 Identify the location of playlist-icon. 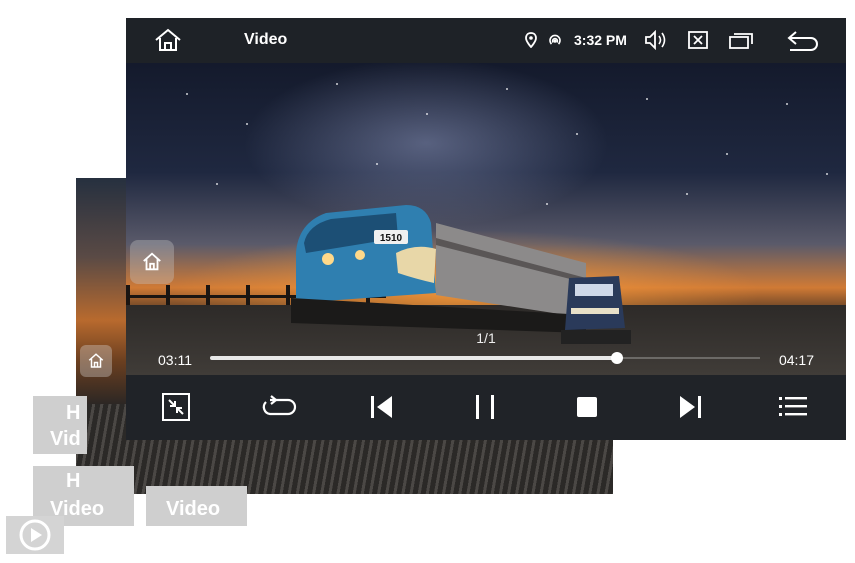
(793, 406).